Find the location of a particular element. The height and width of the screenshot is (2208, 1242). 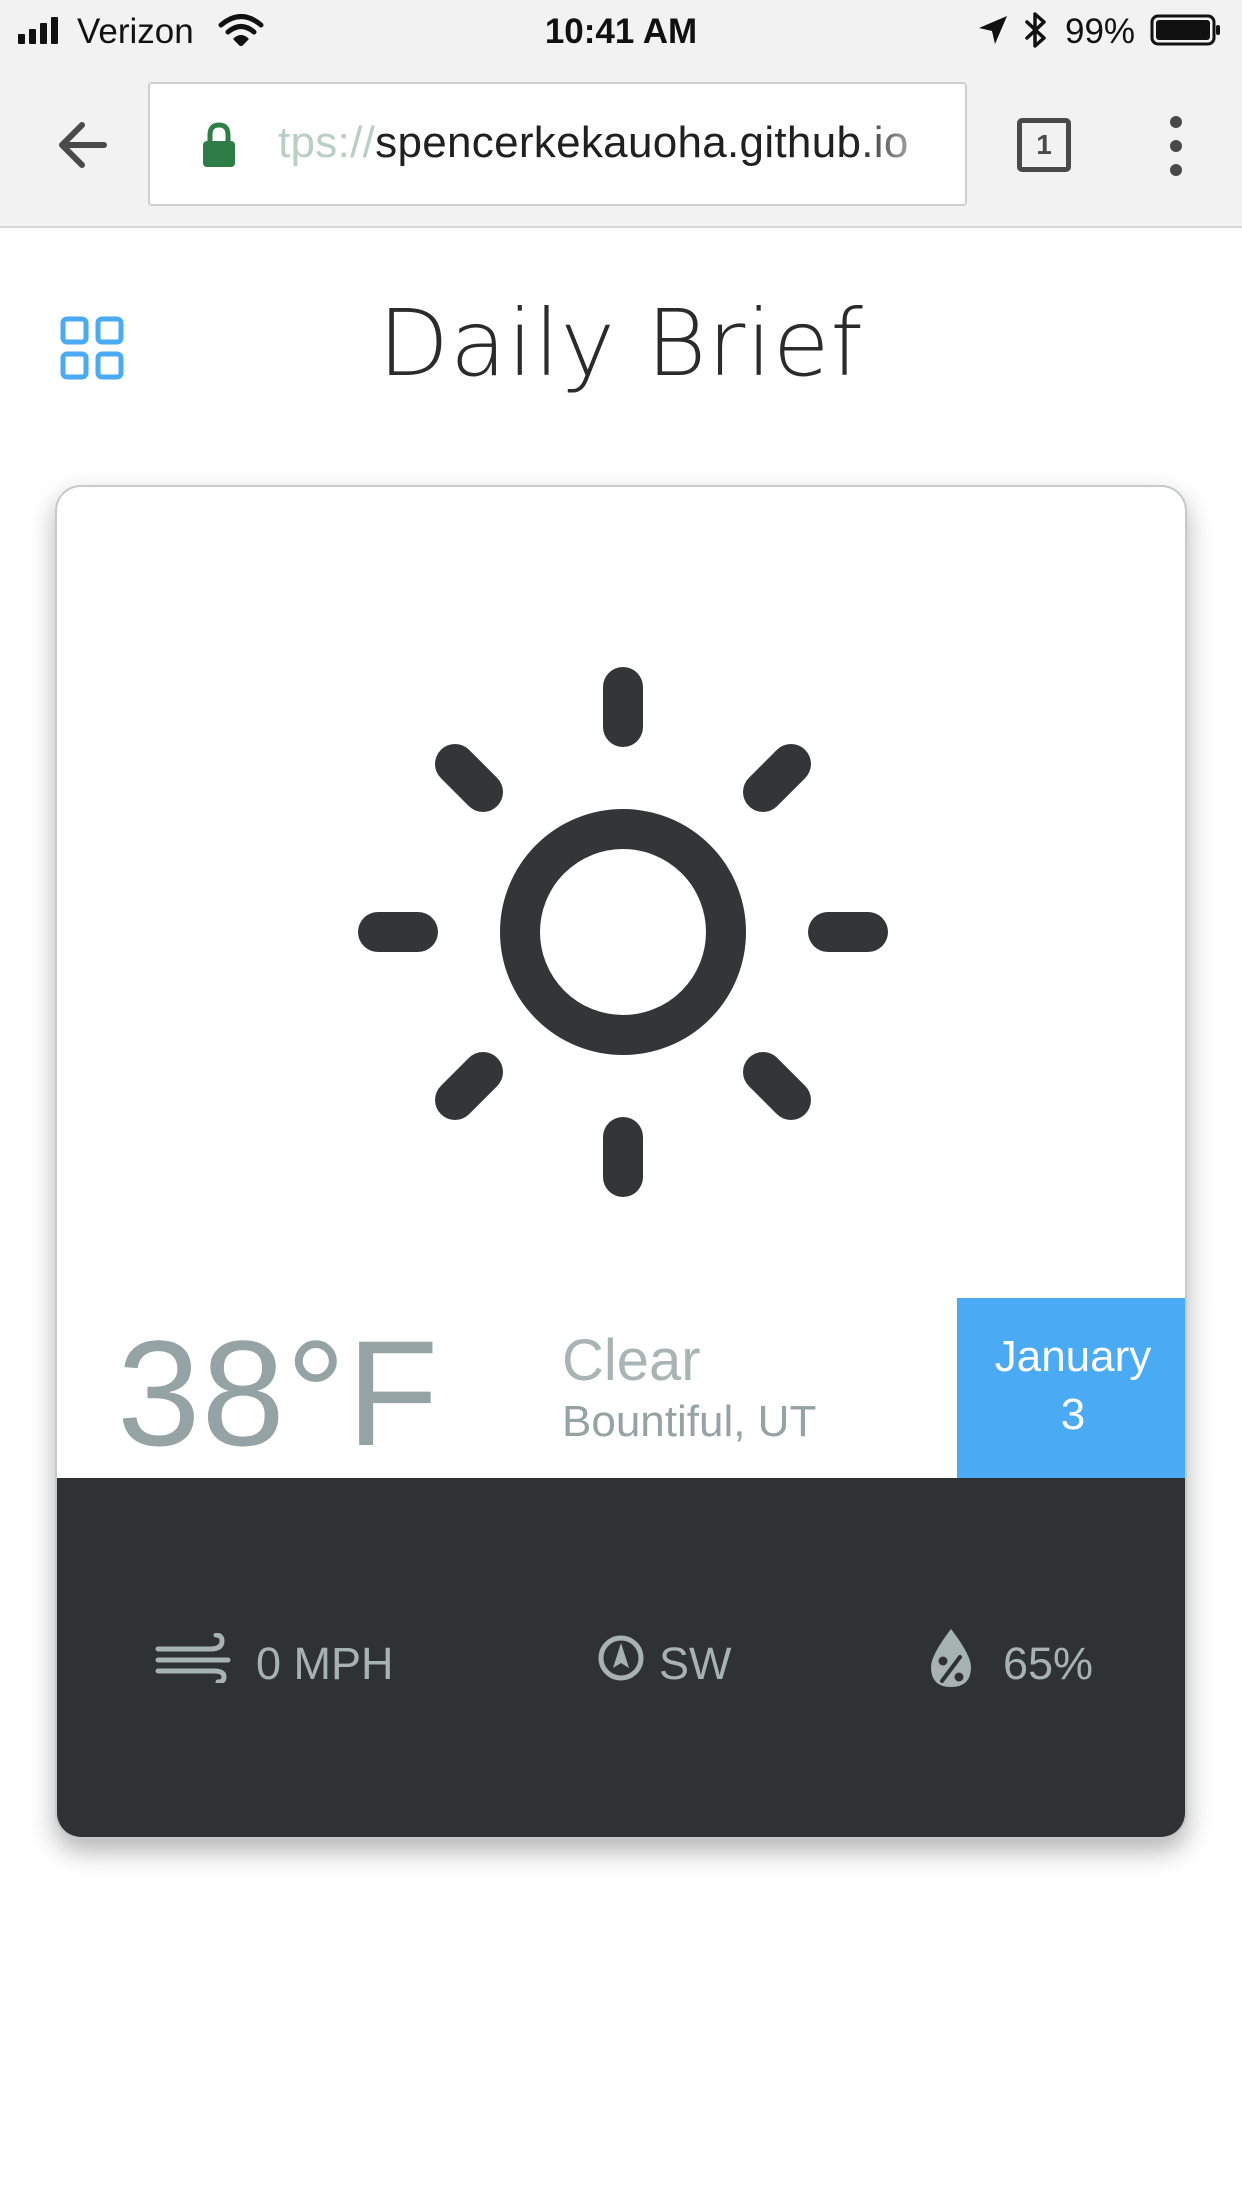

compass-icon is located at coordinates (621, 1658).